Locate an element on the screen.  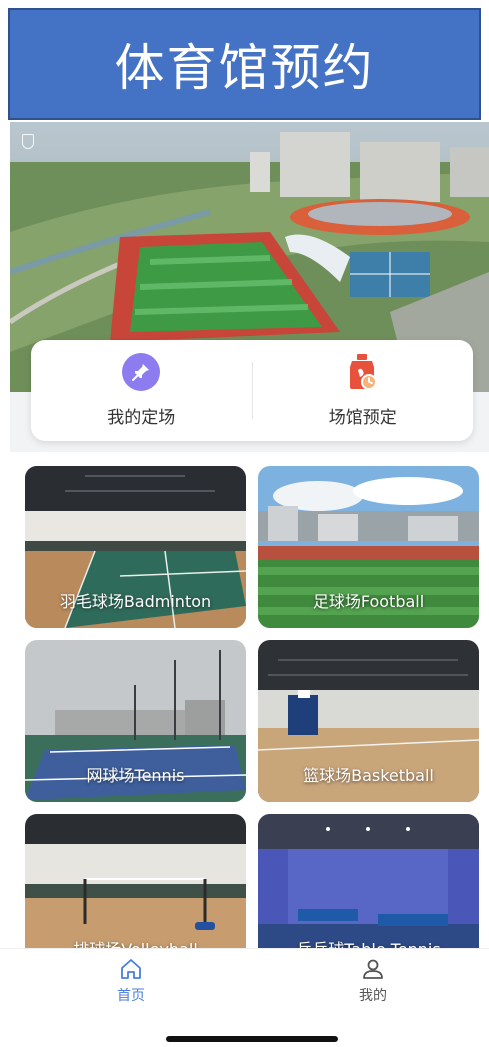
venue-booking-button: 场馆预定 is located at coordinates (363, 390).